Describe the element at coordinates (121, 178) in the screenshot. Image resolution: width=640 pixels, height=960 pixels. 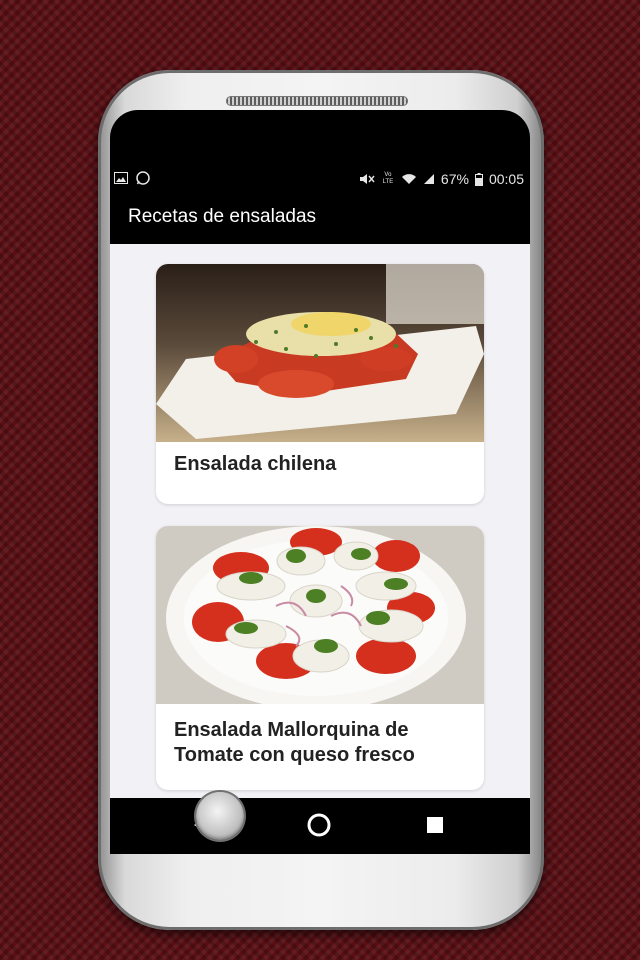
I see `image-icon` at that location.